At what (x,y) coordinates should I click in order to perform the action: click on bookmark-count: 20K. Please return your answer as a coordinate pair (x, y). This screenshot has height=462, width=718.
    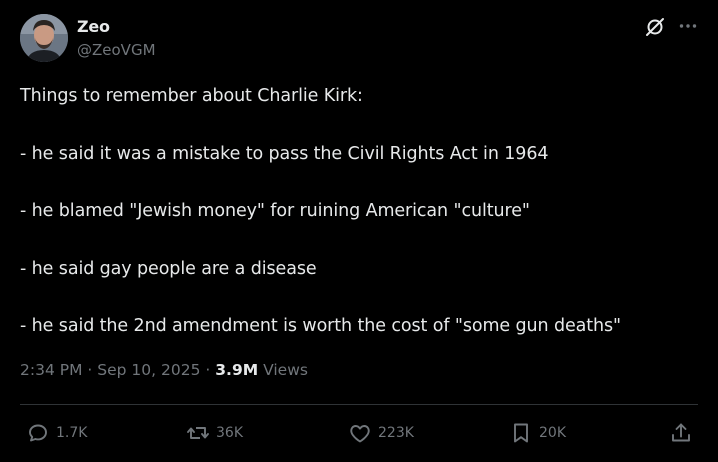
    Looking at the image, I should click on (552, 433).